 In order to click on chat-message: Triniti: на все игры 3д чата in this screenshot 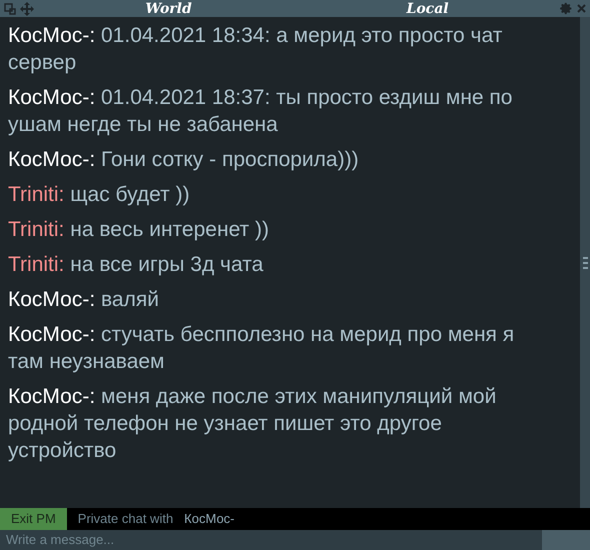, I will do `click(136, 265)`.